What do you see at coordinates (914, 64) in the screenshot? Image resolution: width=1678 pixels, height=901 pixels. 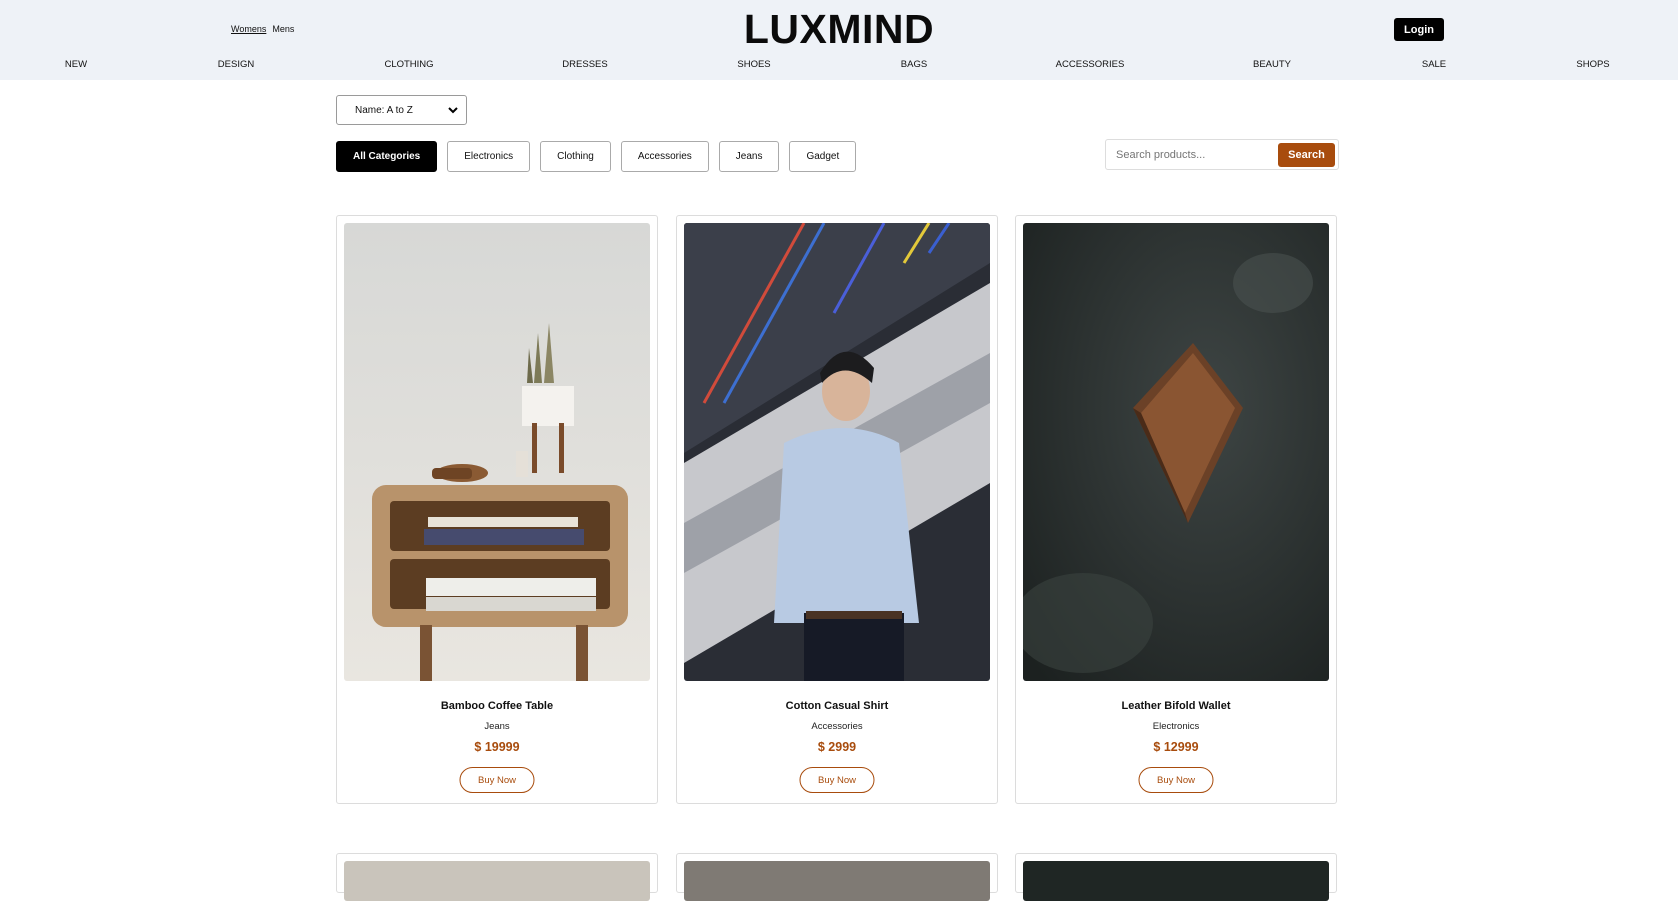 I see `nav-item-bags: BAGS` at bounding box center [914, 64].